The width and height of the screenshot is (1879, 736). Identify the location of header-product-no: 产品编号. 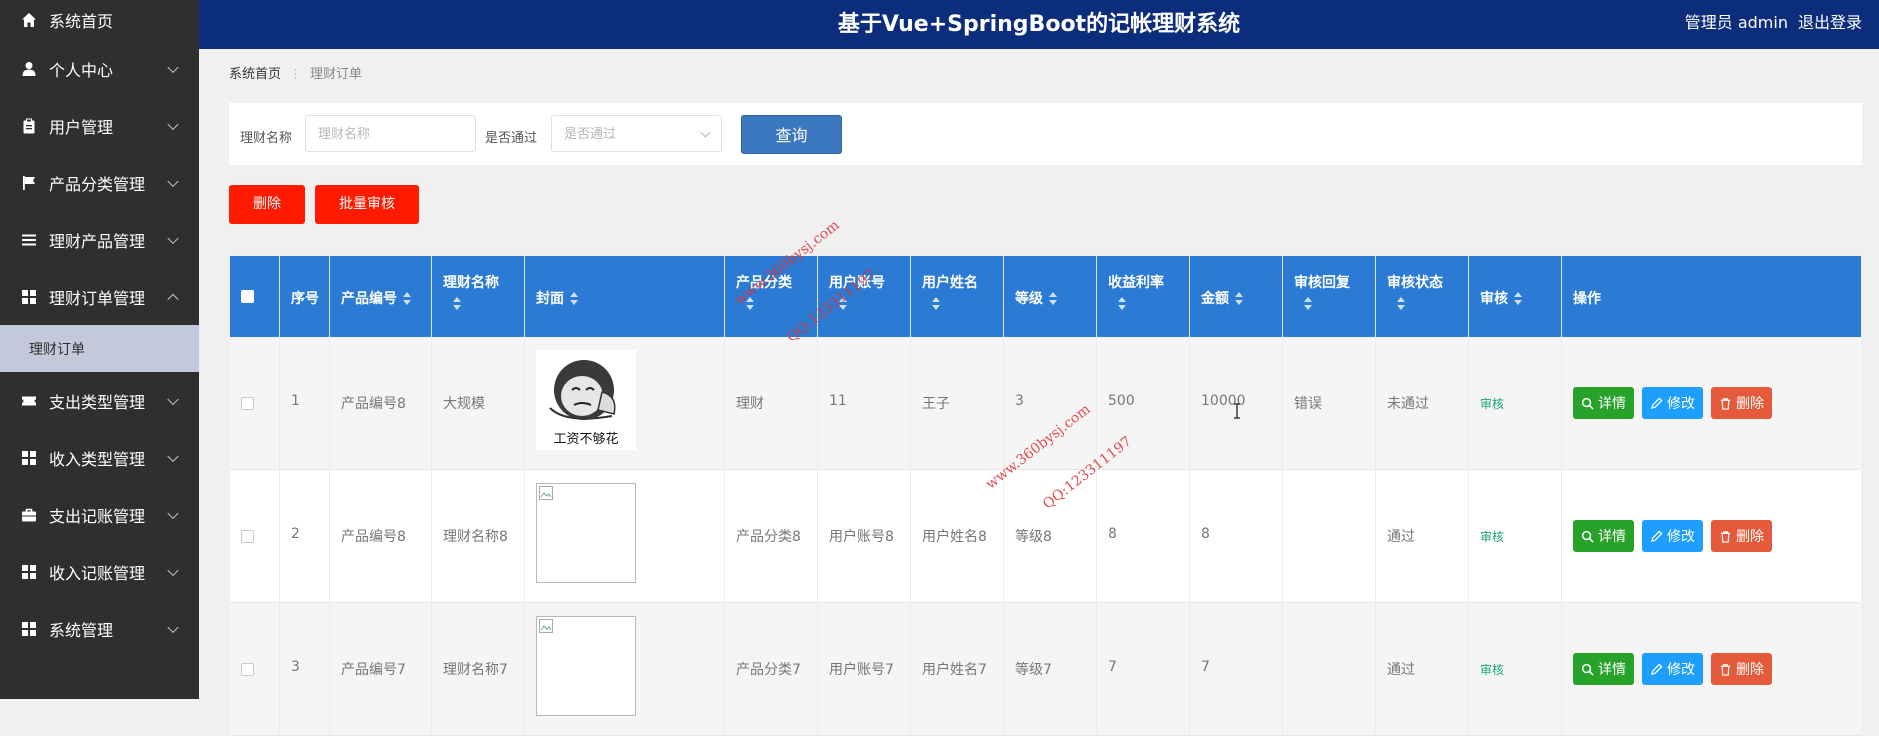
(381, 296).